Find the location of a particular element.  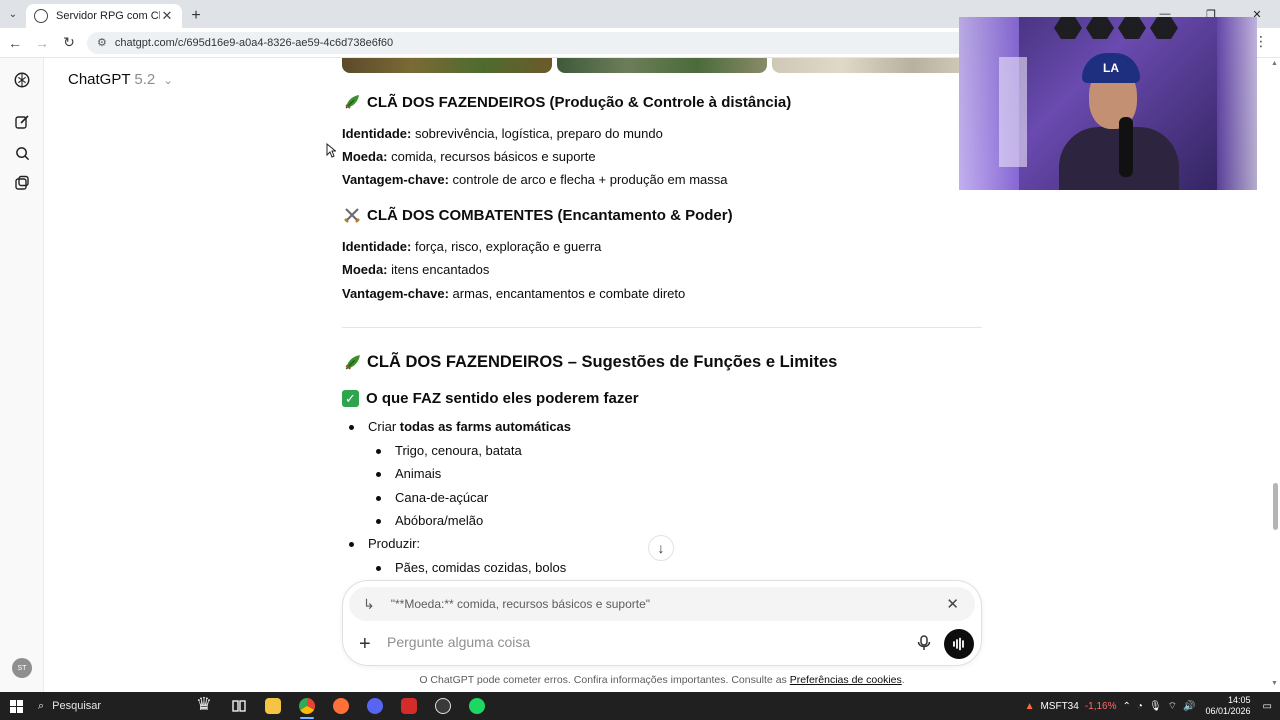

list-item: Pães, comidas cozidas, bolos is located at coordinates (471, 567).